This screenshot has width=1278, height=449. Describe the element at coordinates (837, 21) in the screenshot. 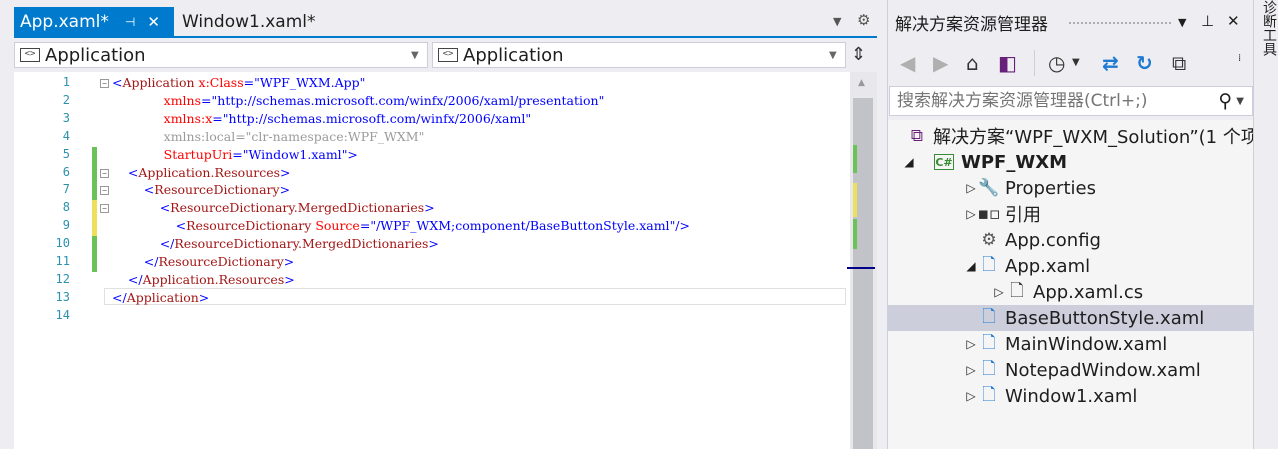

I see `tab-overflow-dropdown-icon: ▼` at that location.